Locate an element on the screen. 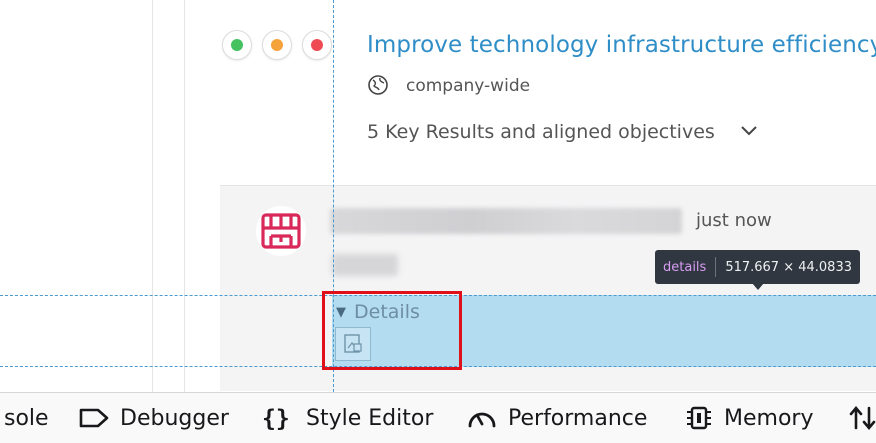 This screenshot has width=876, height=443. inspector-tooltip: details 517.667 × 44.0833 is located at coordinates (757, 267).